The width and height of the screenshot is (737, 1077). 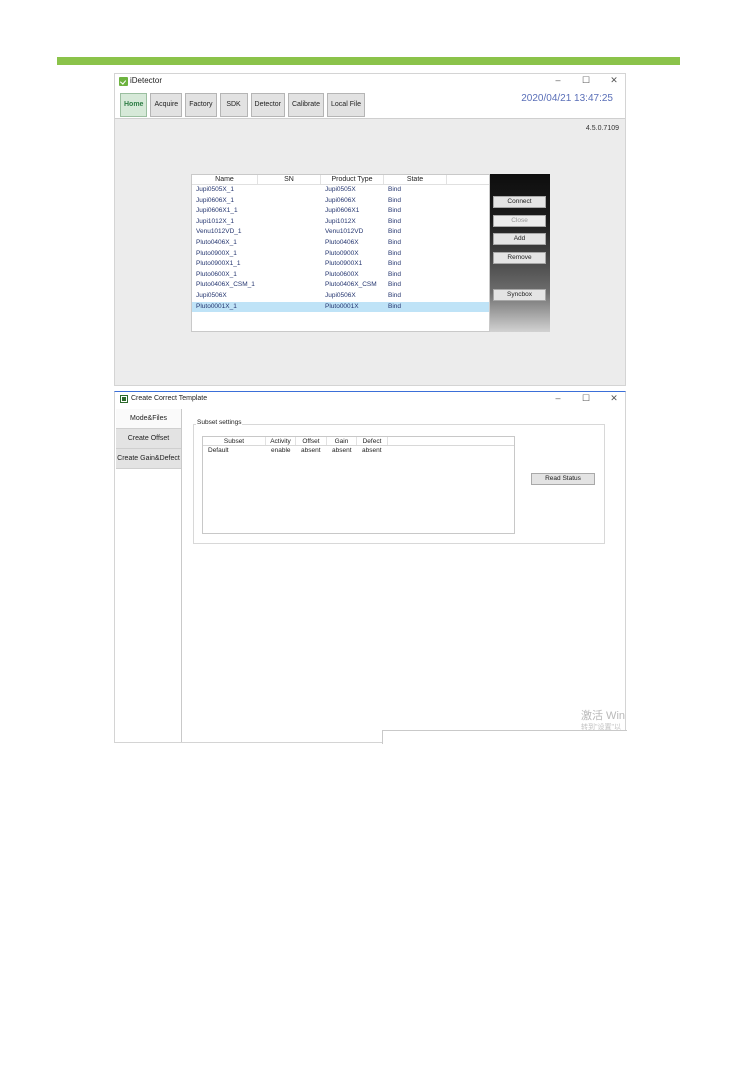 What do you see at coordinates (311, 450) in the screenshot?
I see `cell-offset: absent` at bounding box center [311, 450].